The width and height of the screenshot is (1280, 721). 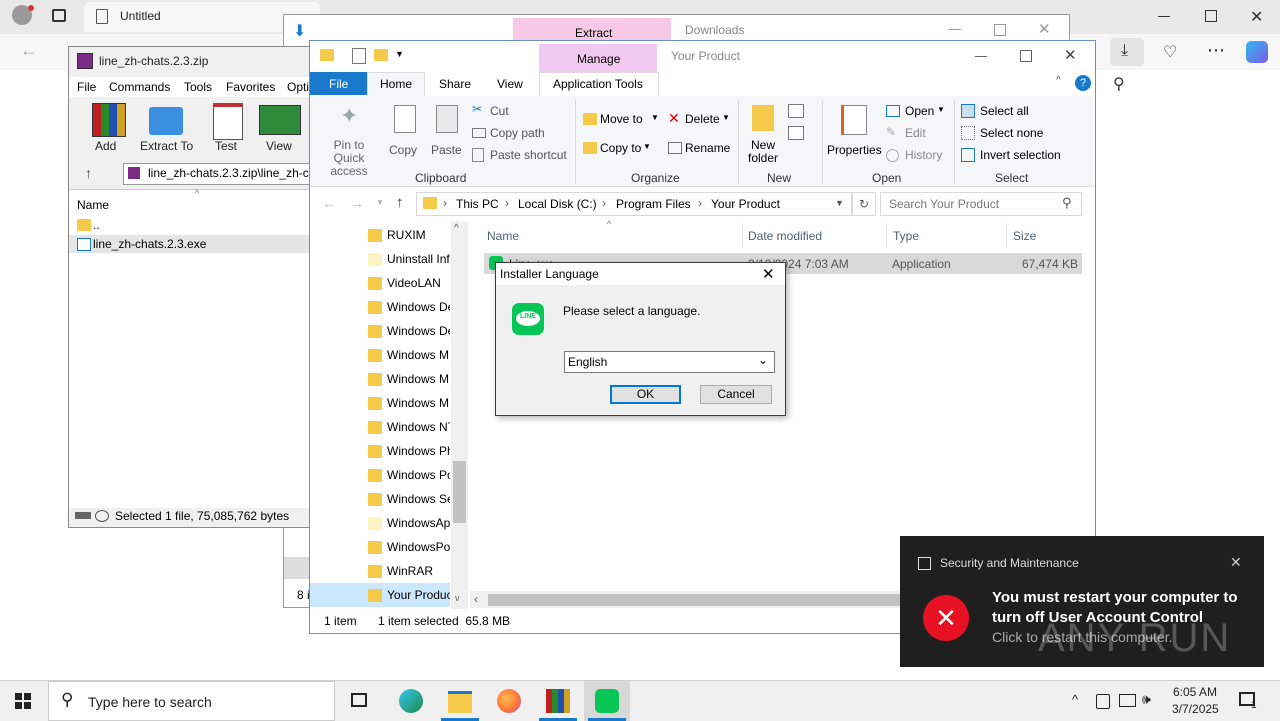 What do you see at coordinates (399, 54) in the screenshot?
I see `qat-dropdown-icon: ▼` at bounding box center [399, 54].